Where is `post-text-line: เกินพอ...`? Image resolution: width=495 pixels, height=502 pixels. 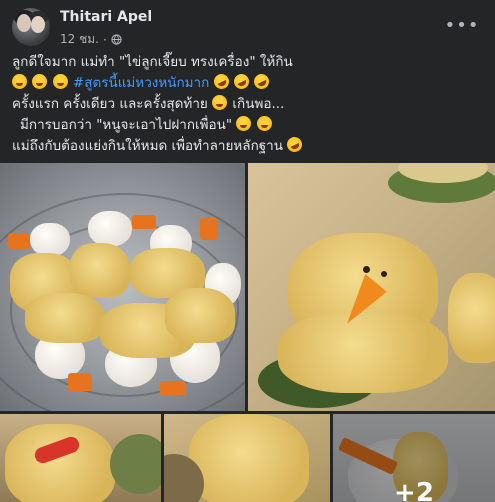
post-text-line: เกินพอ... is located at coordinates (258, 104).